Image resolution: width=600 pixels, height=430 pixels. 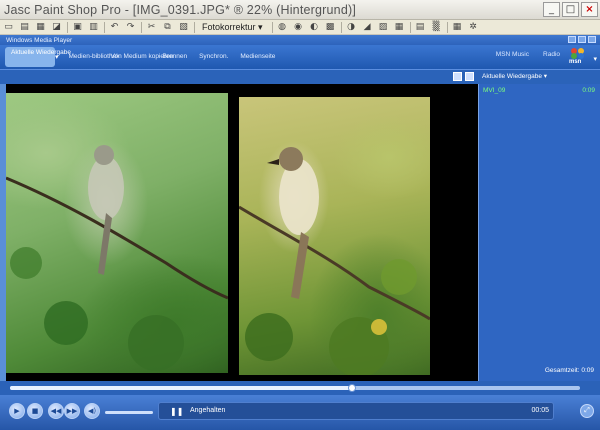 What do you see at coordinates (588, 90) in the screenshot?
I see `playlist-item-duration: 0:09` at bounding box center [588, 90].